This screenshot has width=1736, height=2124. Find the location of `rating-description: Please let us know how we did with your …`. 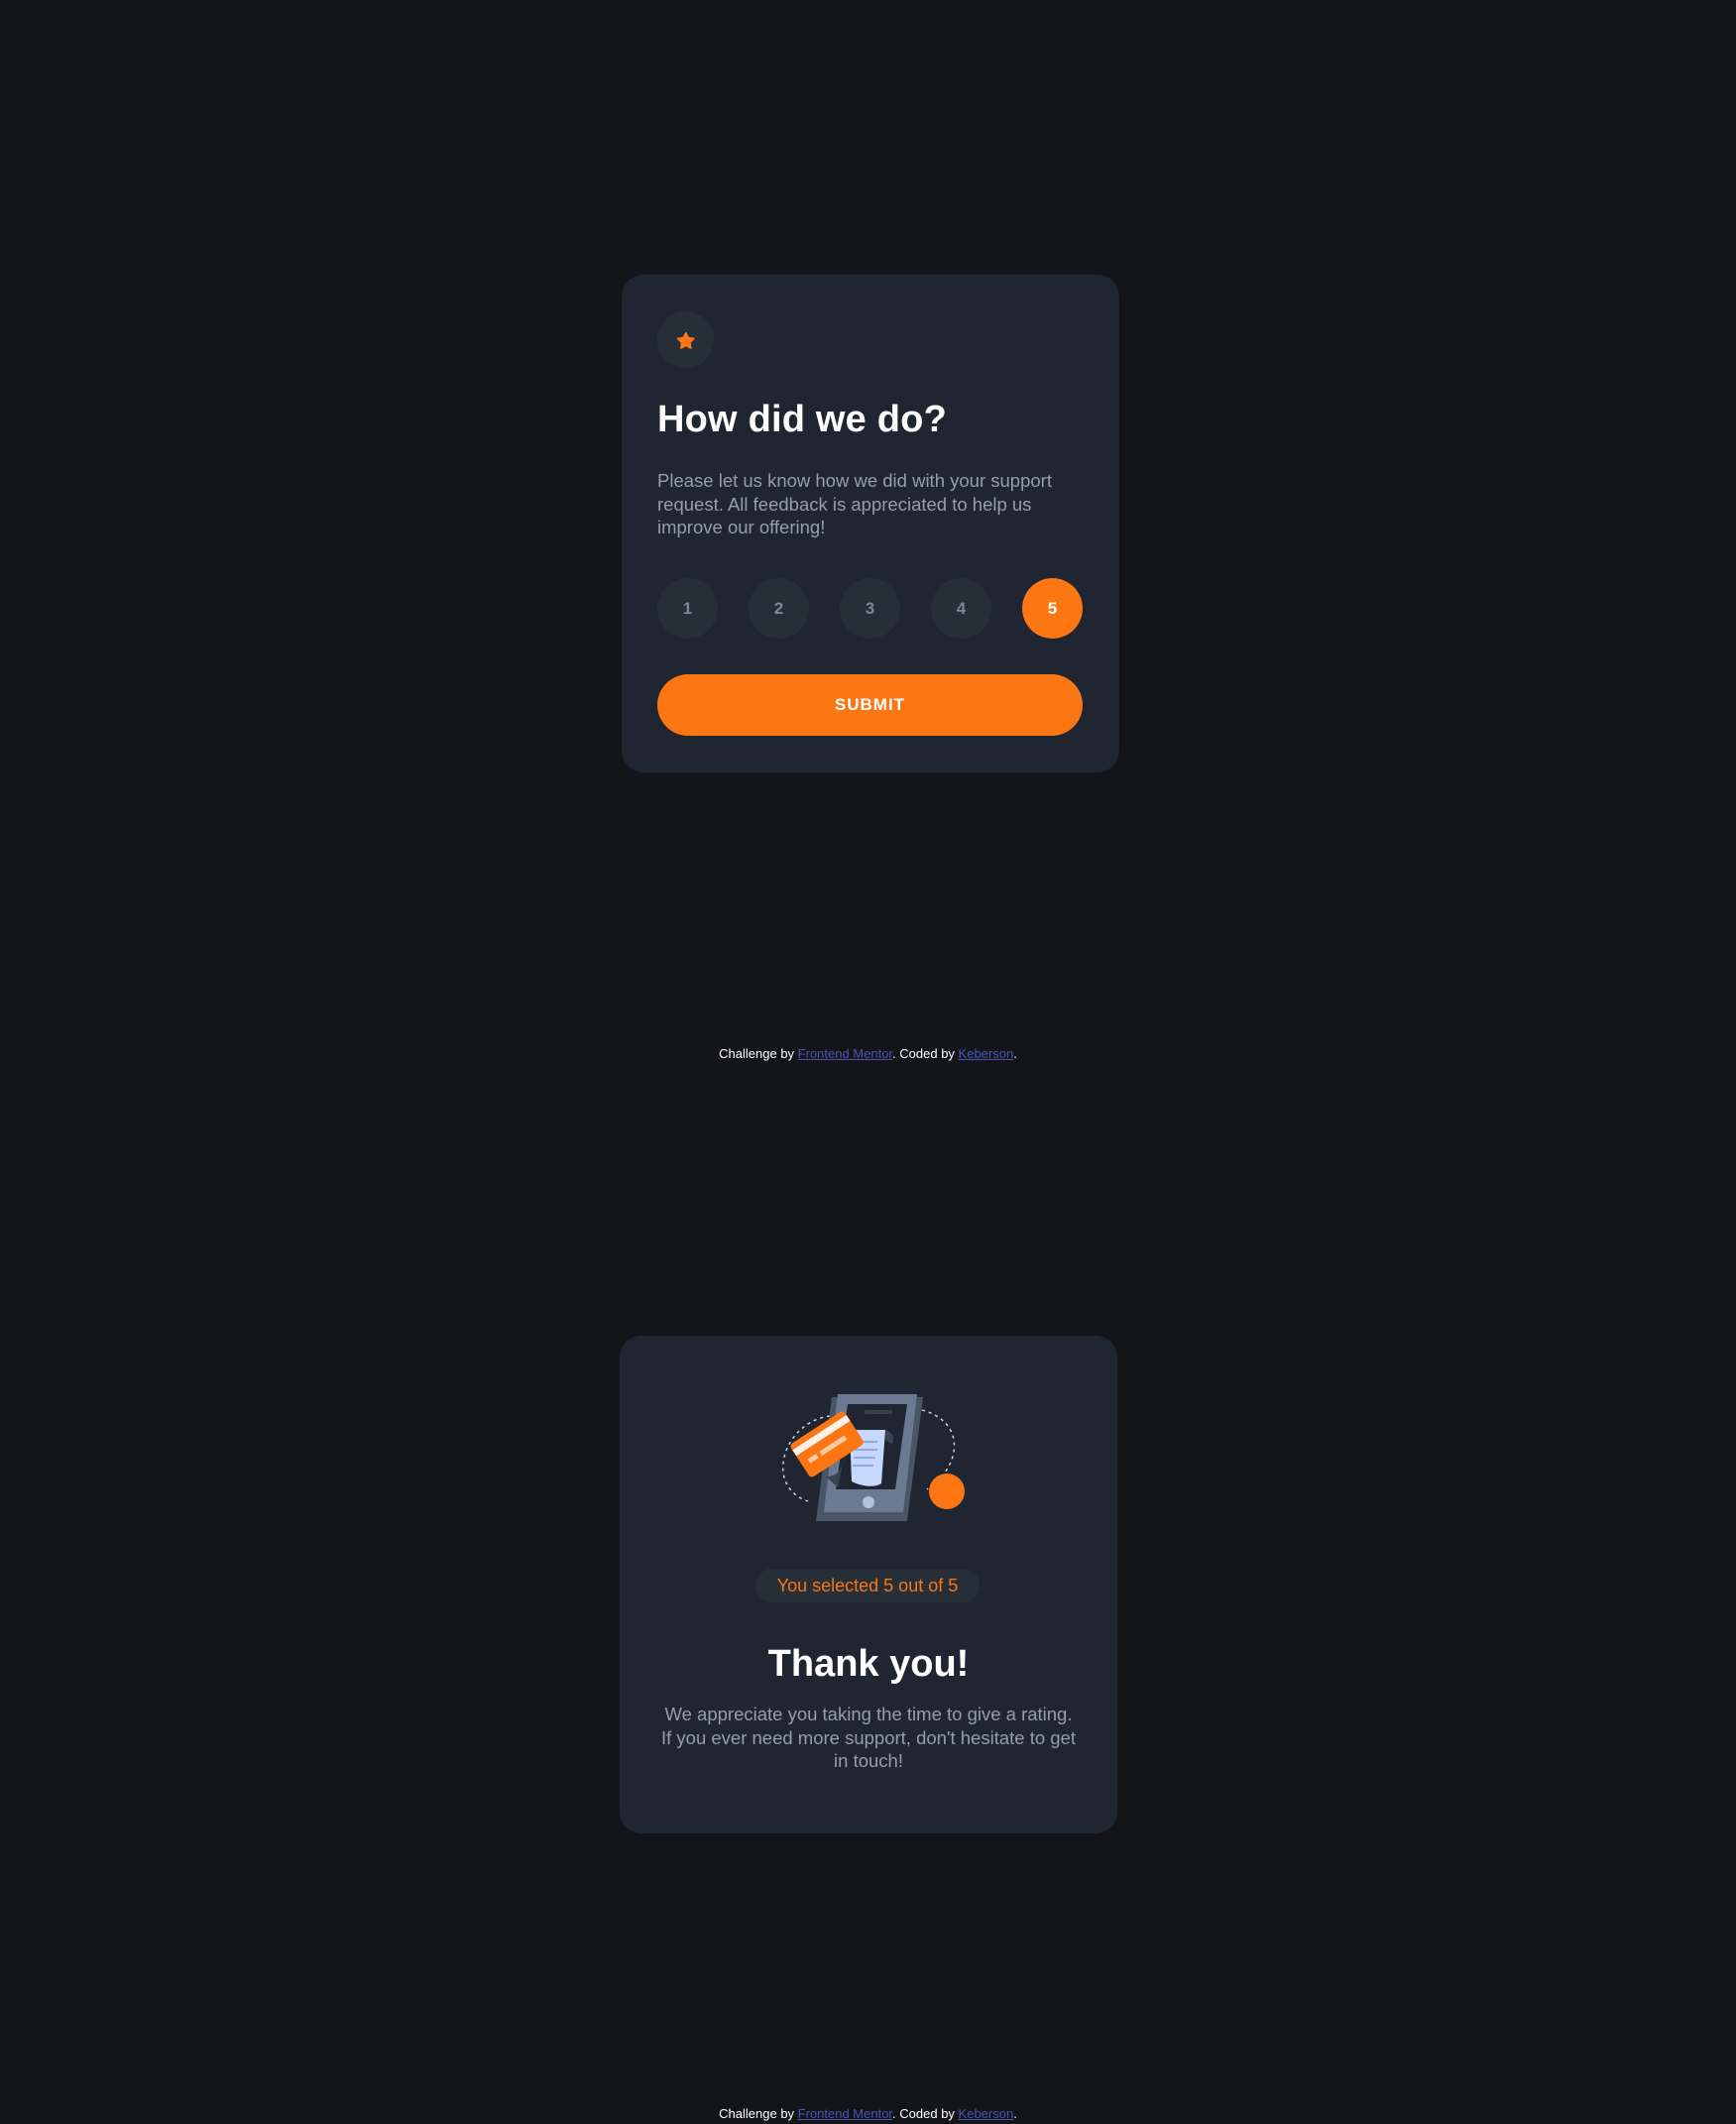

rating-description: Please let us know how we did with your … is located at coordinates (854, 503).